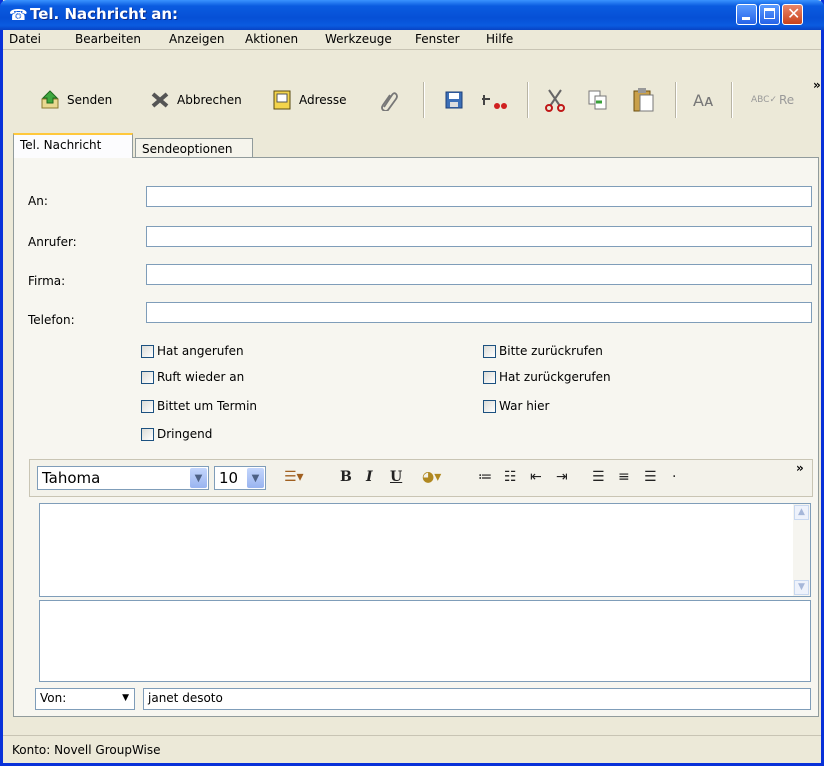 The image size is (824, 766). I want to click on cancel-button: Abbrechen, so click(195, 100).